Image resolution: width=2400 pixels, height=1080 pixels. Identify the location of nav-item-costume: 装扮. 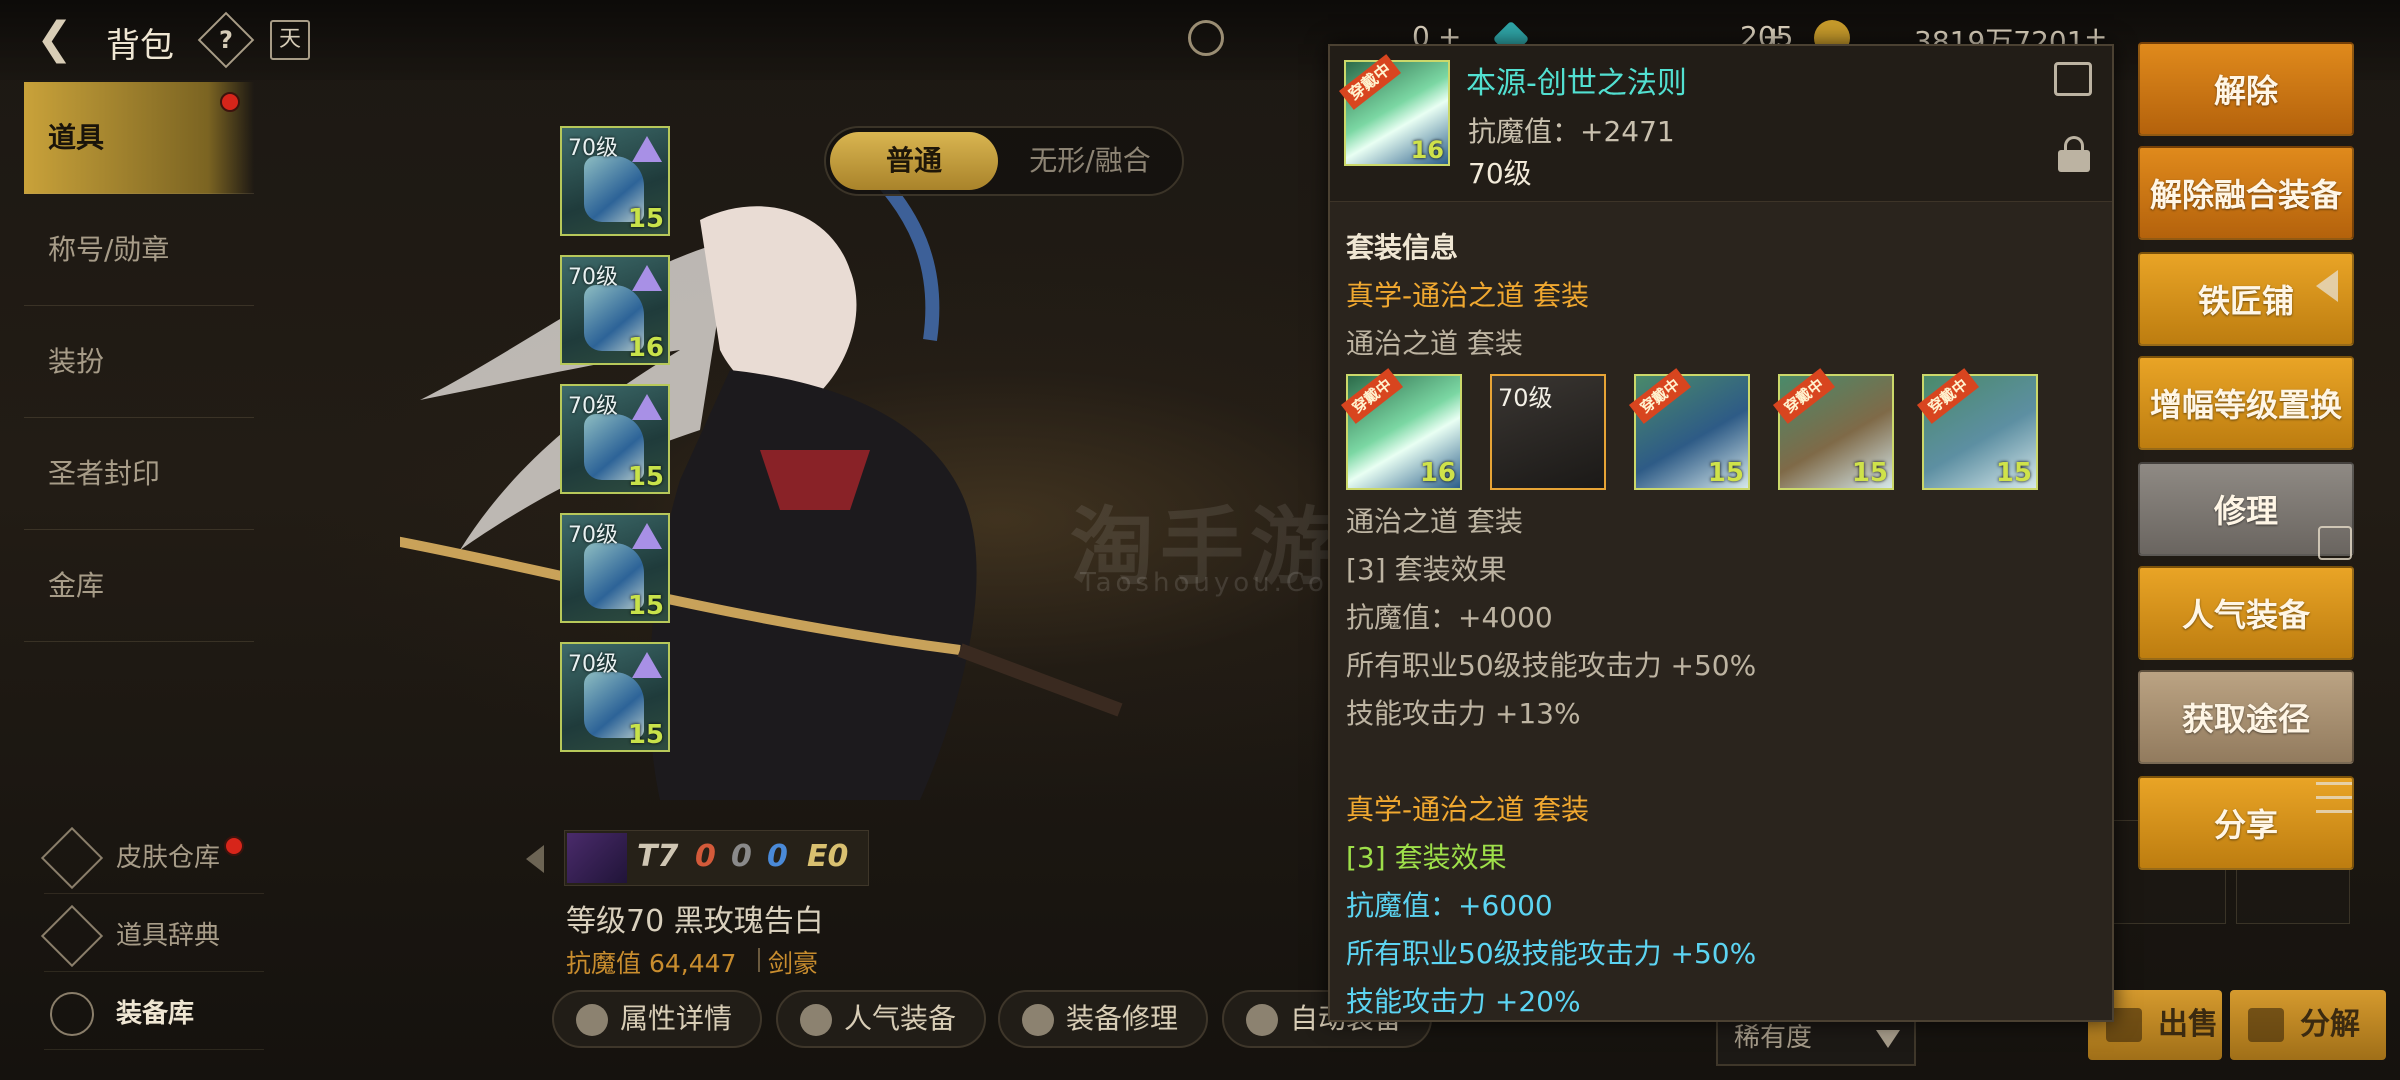
(139, 362).